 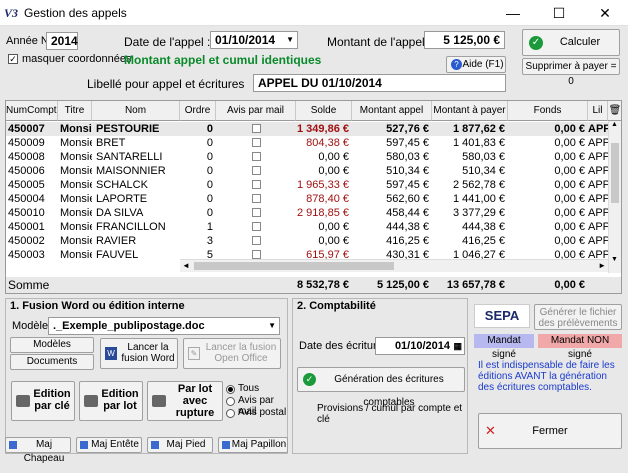 I want to click on col-header-titre: Titre, so click(x=75, y=111).